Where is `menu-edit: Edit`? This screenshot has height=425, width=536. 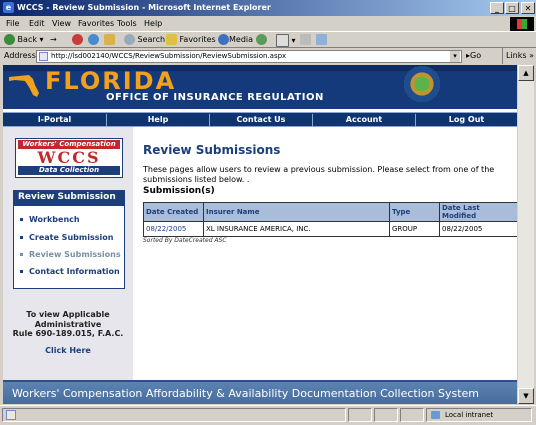
menu-edit: Edit is located at coordinates (37, 23).